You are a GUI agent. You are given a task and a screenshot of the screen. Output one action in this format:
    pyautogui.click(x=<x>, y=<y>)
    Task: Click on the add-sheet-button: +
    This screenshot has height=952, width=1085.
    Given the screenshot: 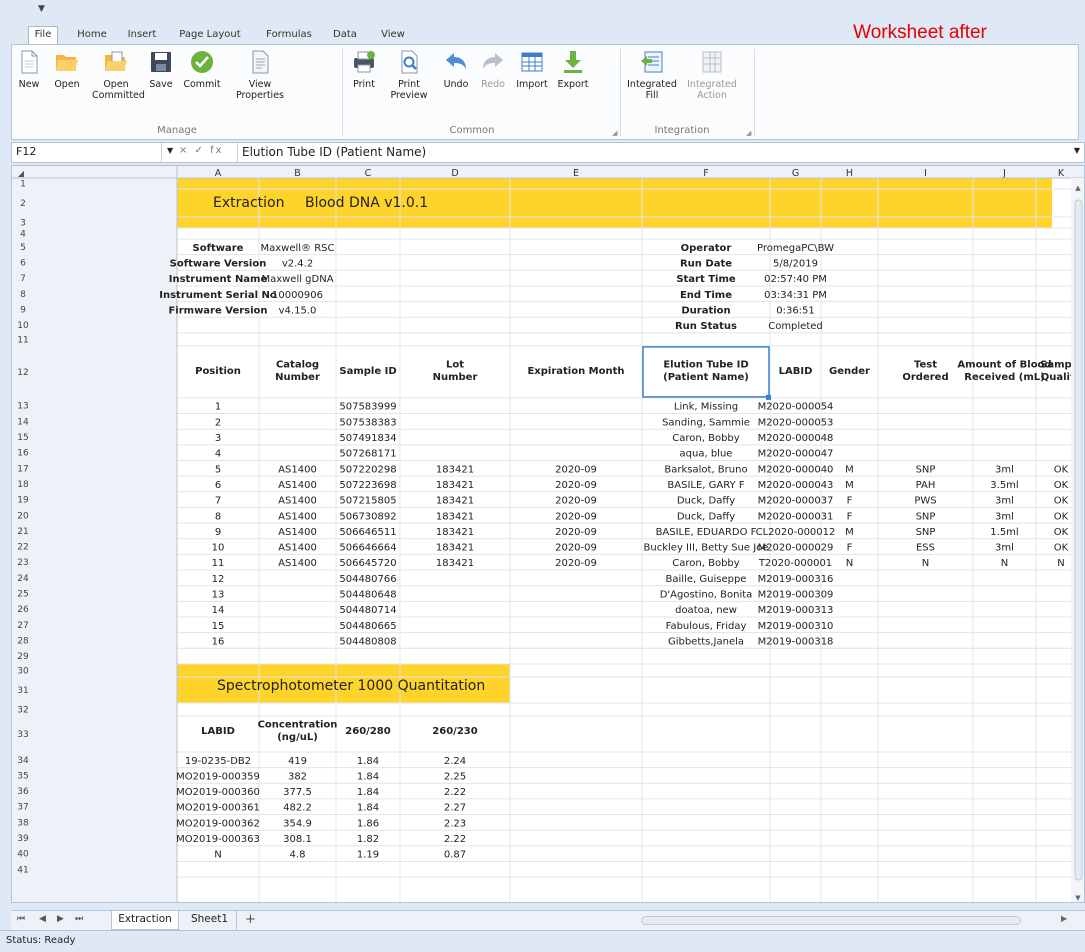 What is the action you would take?
    pyautogui.click(x=255, y=919)
    